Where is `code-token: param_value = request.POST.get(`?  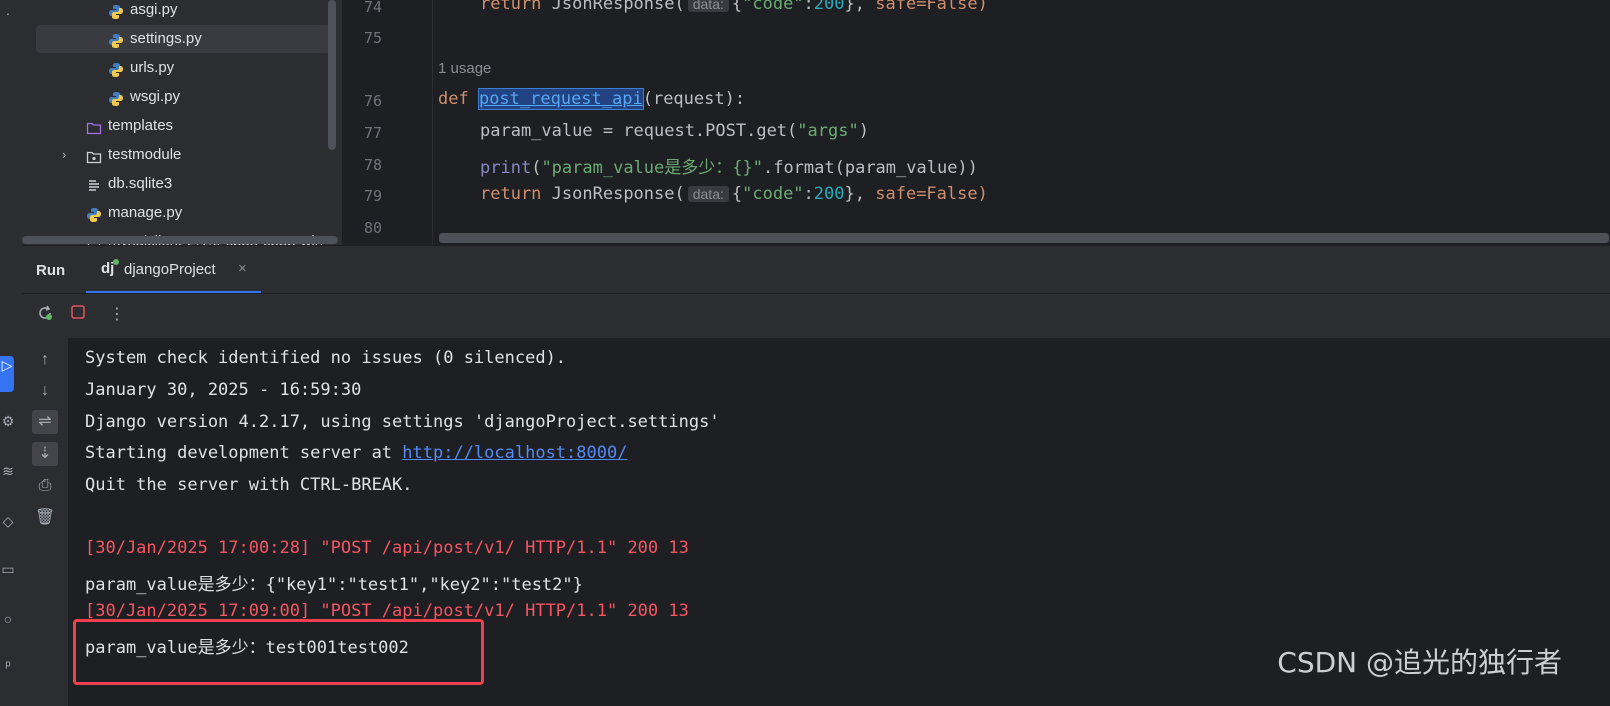 code-token: param_value = request.POST.get( is located at coordinates (639, 131).